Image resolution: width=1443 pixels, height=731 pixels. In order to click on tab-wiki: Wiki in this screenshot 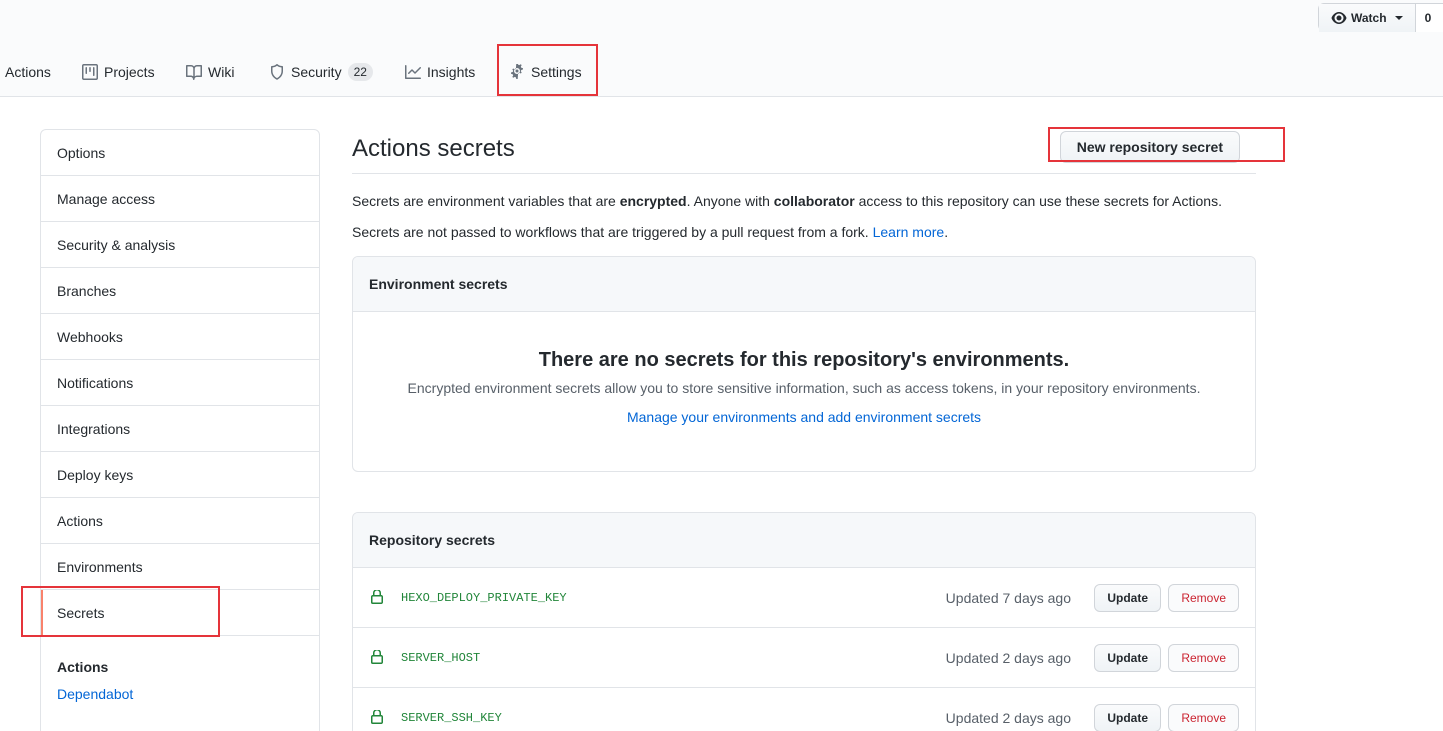, I will do `click(210, 72)`.